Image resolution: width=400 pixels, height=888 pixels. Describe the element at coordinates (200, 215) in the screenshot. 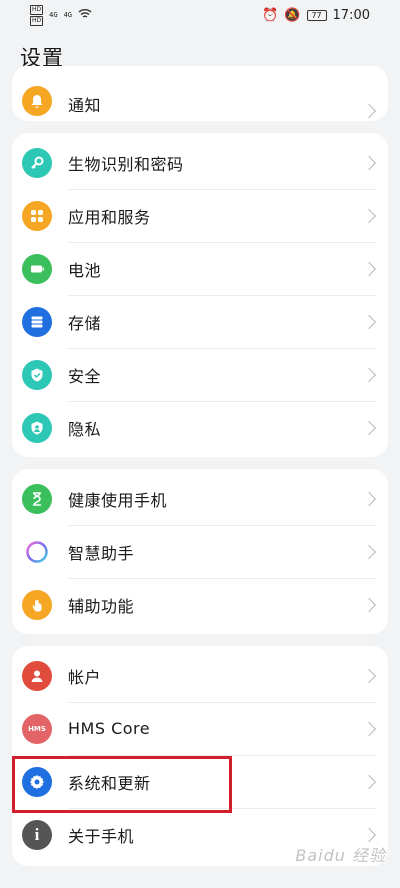

I see `settings-item-apps: 应用和服务` at that location.